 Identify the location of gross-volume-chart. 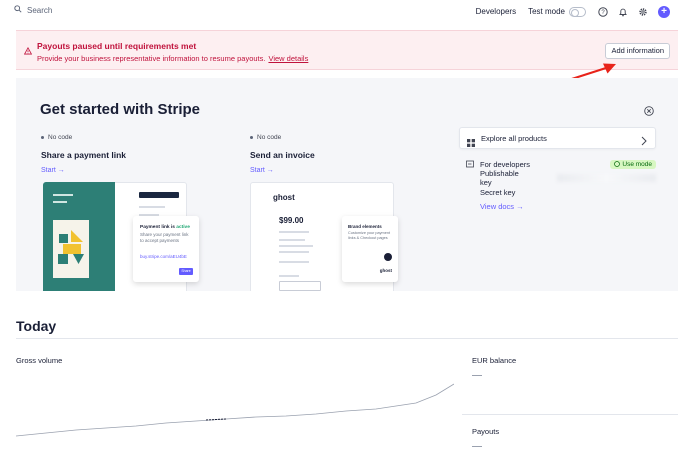
(235, 410).